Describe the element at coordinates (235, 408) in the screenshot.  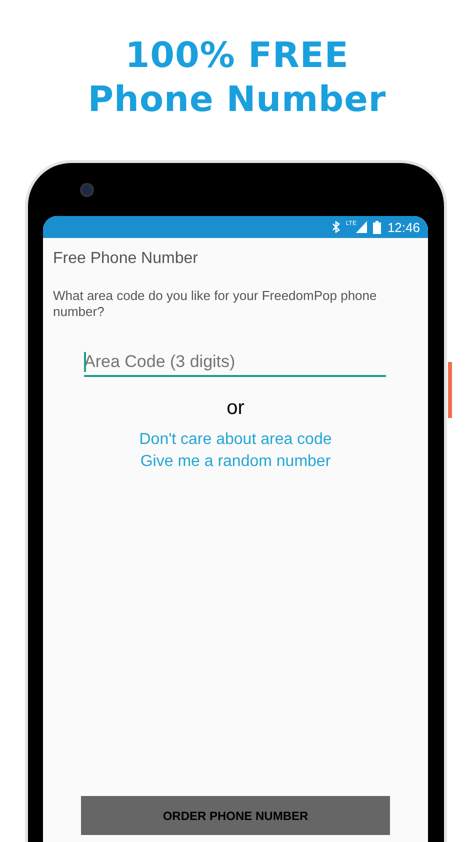
I see `or-label: or` at that location.